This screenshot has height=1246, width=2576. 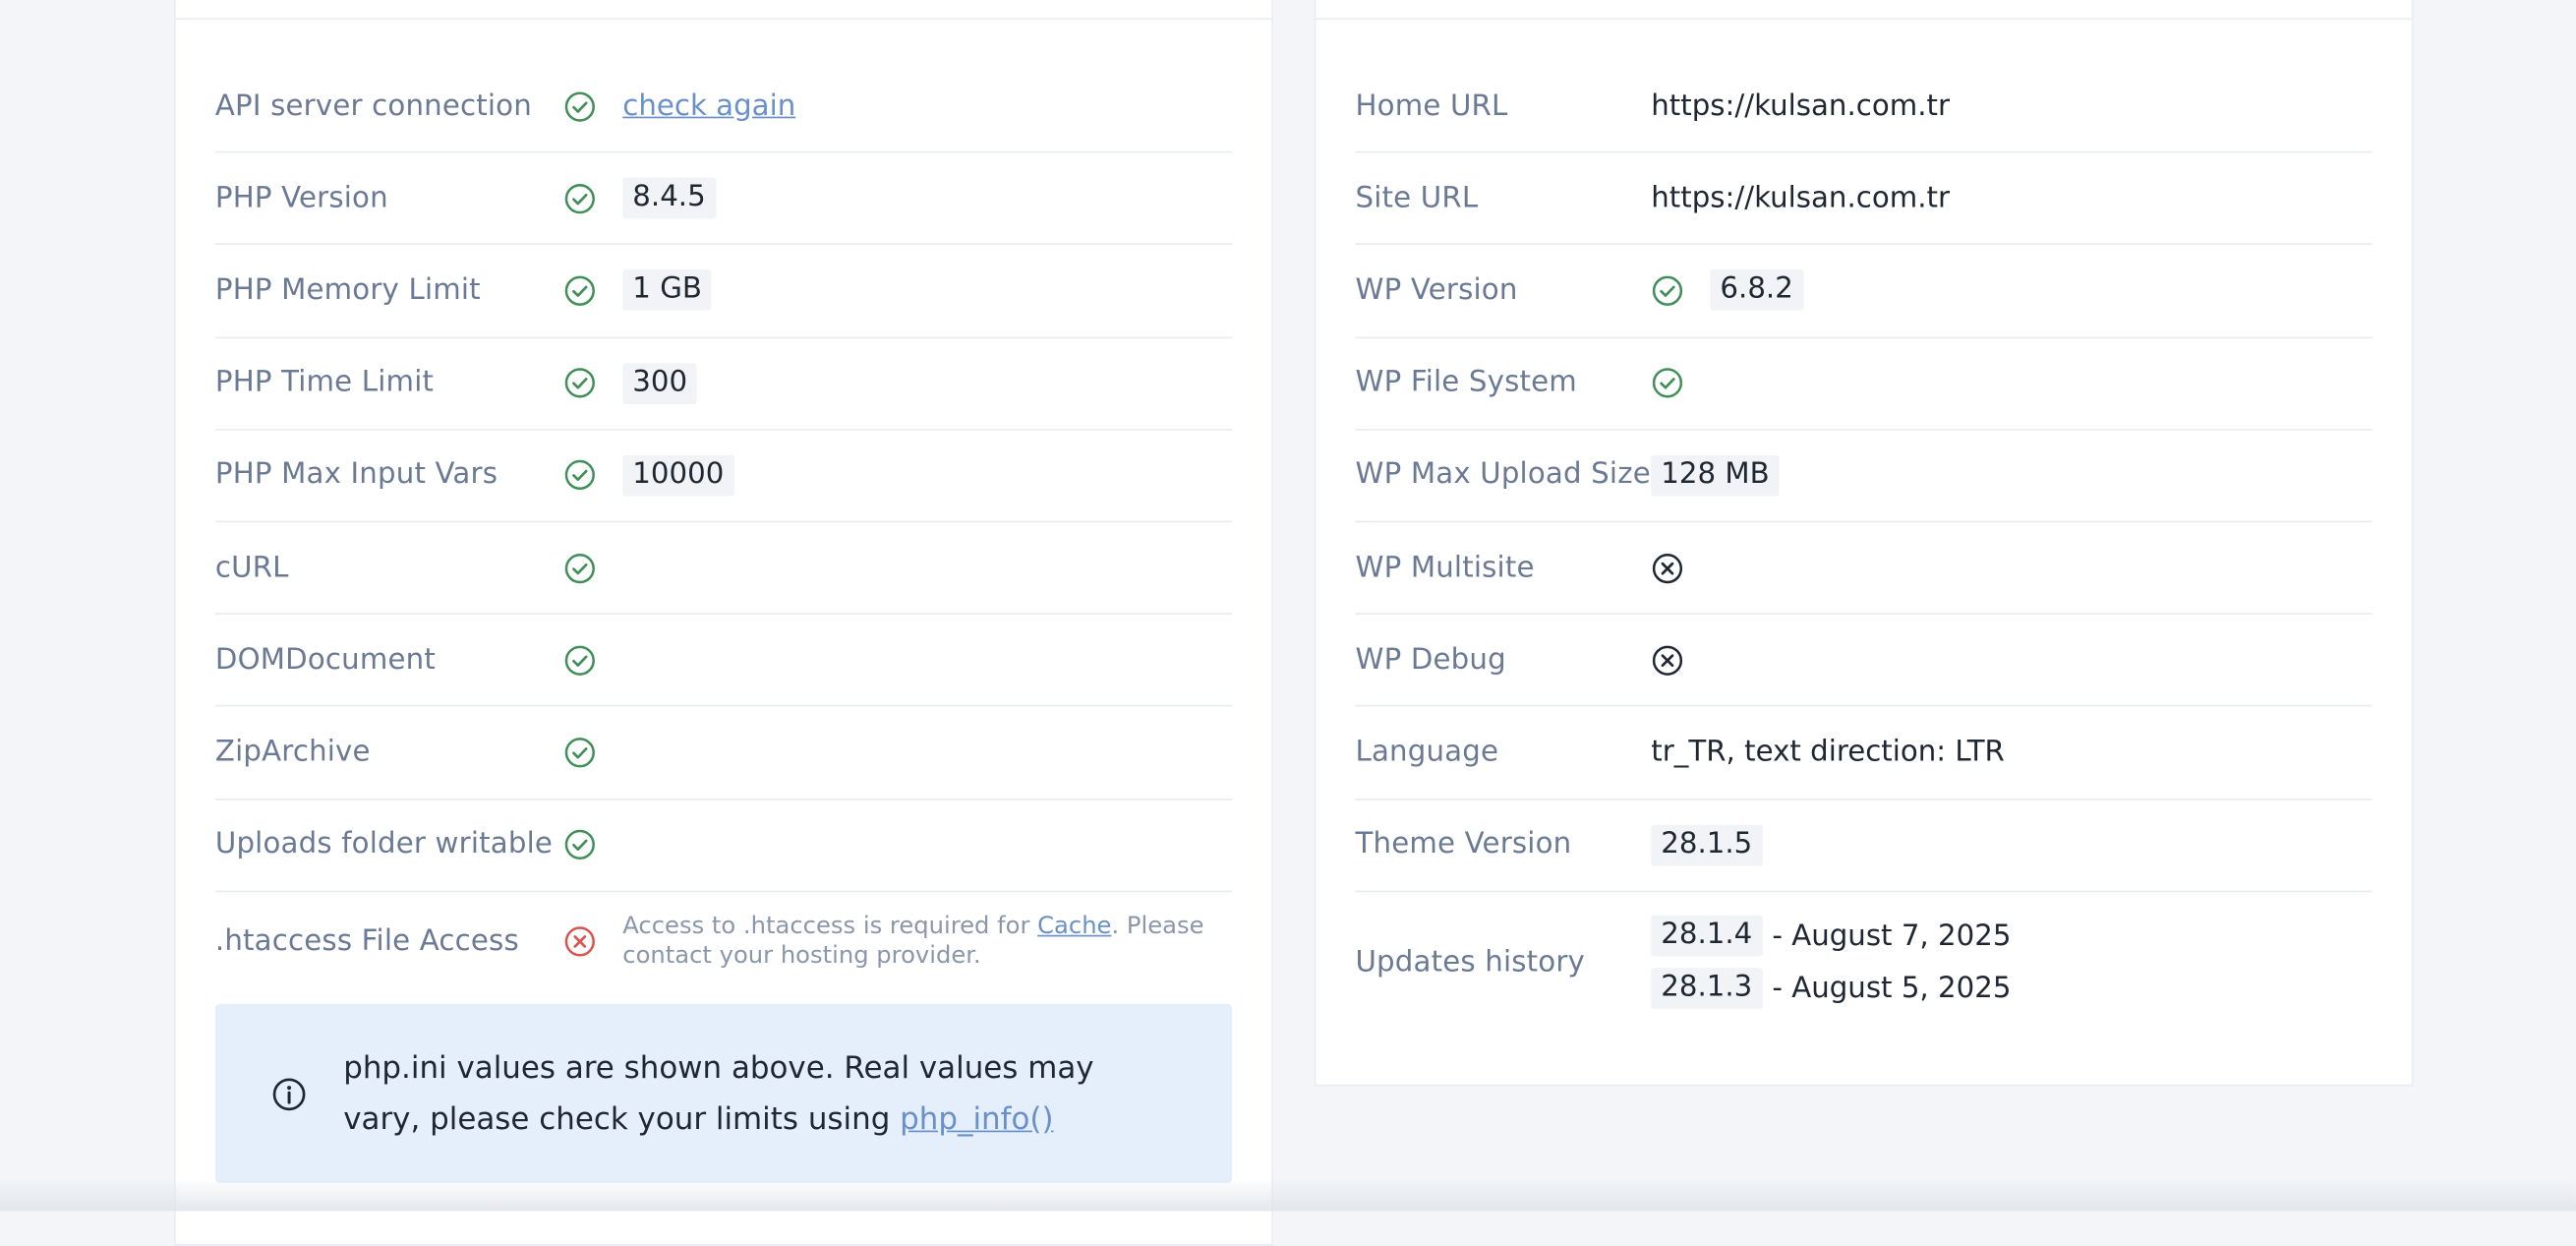 What do you see at coordinates (976, 1118) in the screenshot?
I see `php-info-link: php_info()` at bounding box center [976, 1118].